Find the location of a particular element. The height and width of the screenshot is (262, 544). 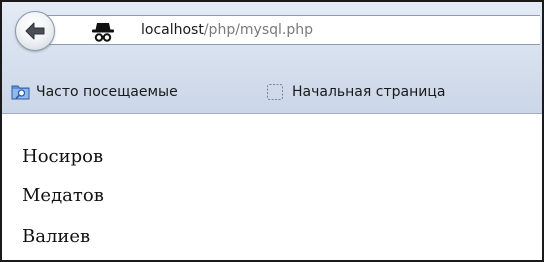

url-text: localhost/php/mysql.php is located at coordinates (227, 30).